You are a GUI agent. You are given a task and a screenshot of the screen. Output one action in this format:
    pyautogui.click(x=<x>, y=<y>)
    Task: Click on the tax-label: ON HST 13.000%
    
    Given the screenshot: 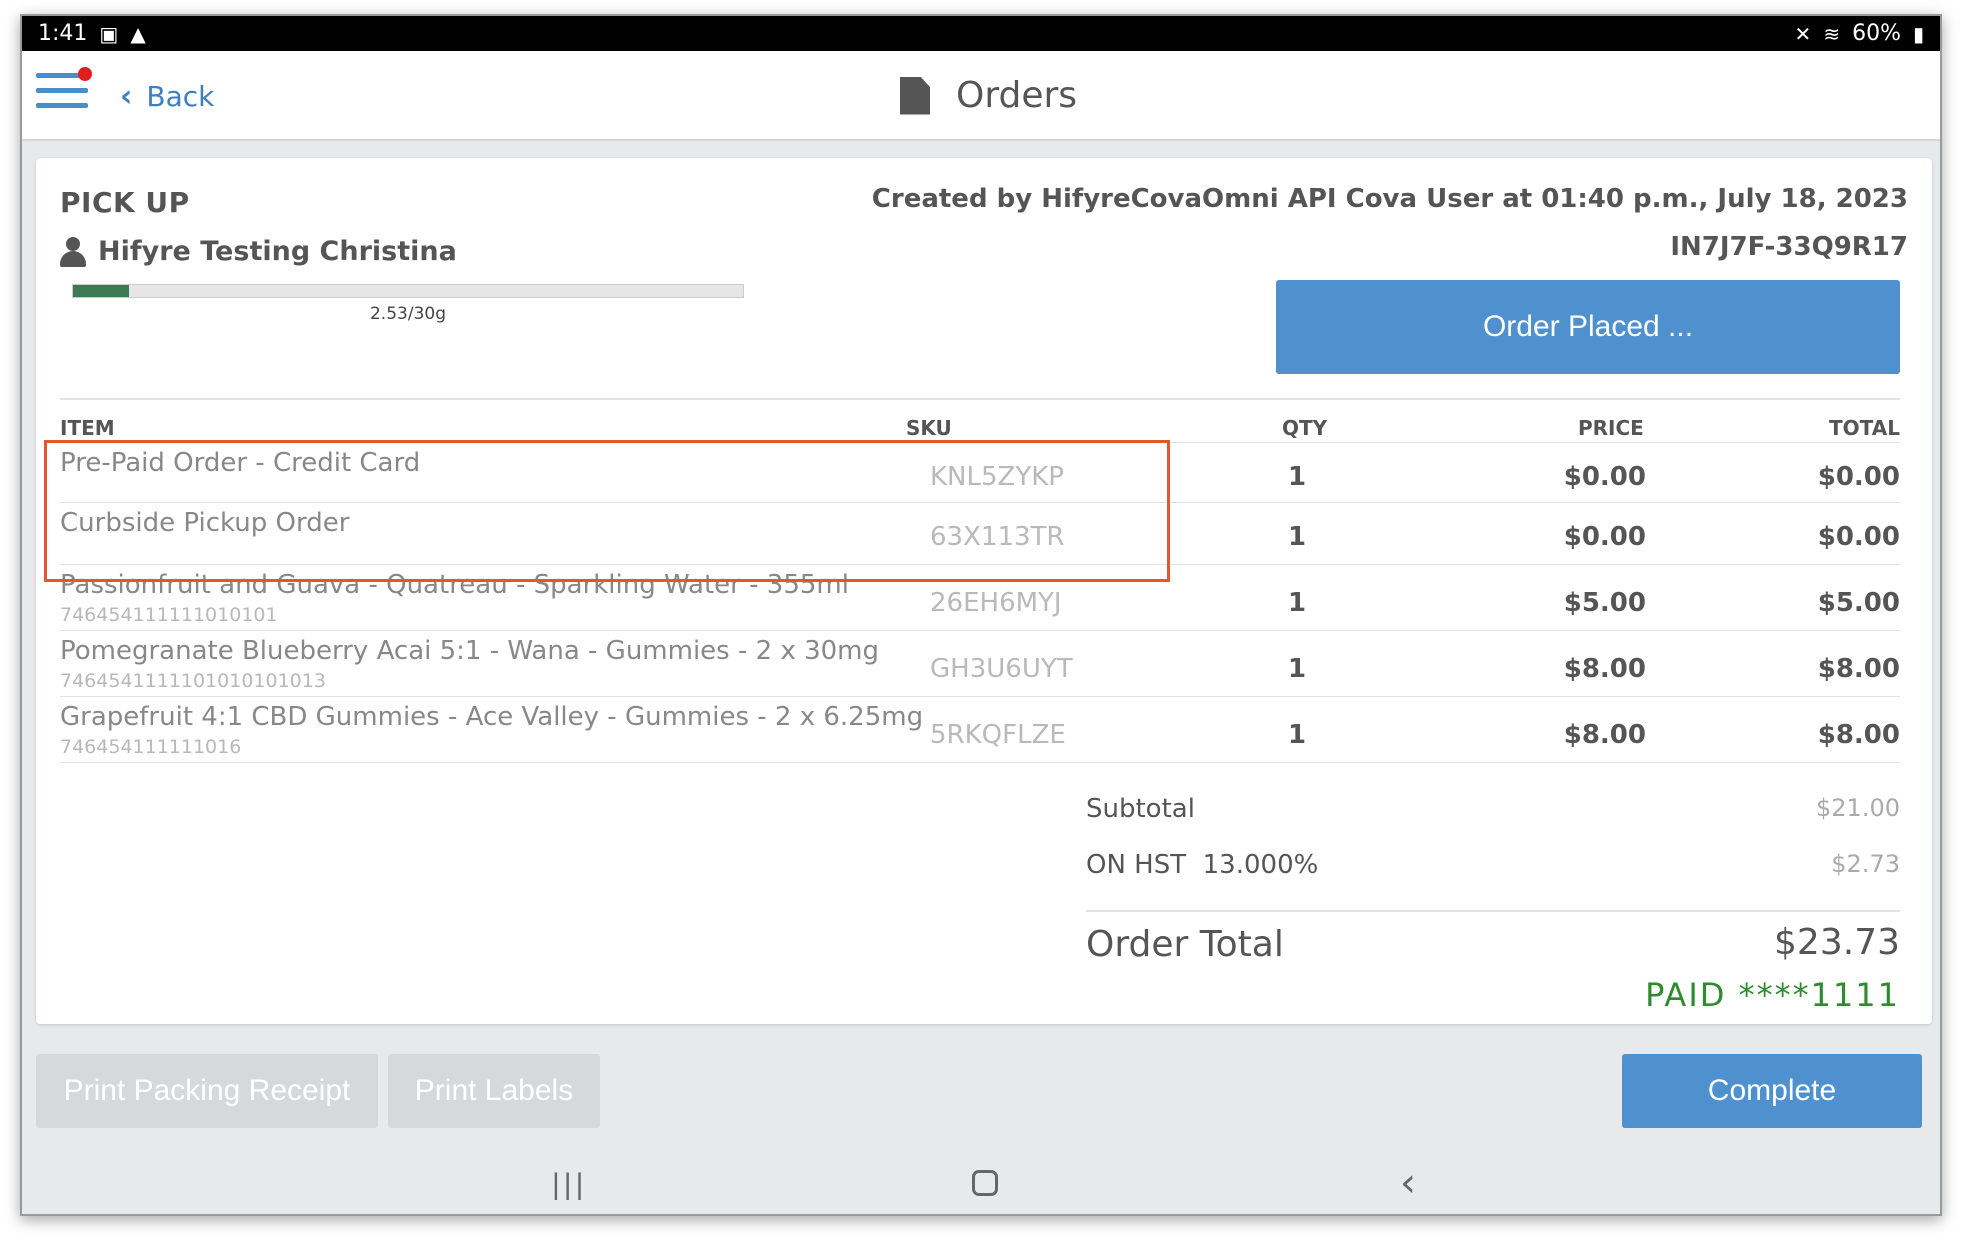 What is the action you would take?
    pyautogui.click(x=1202, y=865)
    